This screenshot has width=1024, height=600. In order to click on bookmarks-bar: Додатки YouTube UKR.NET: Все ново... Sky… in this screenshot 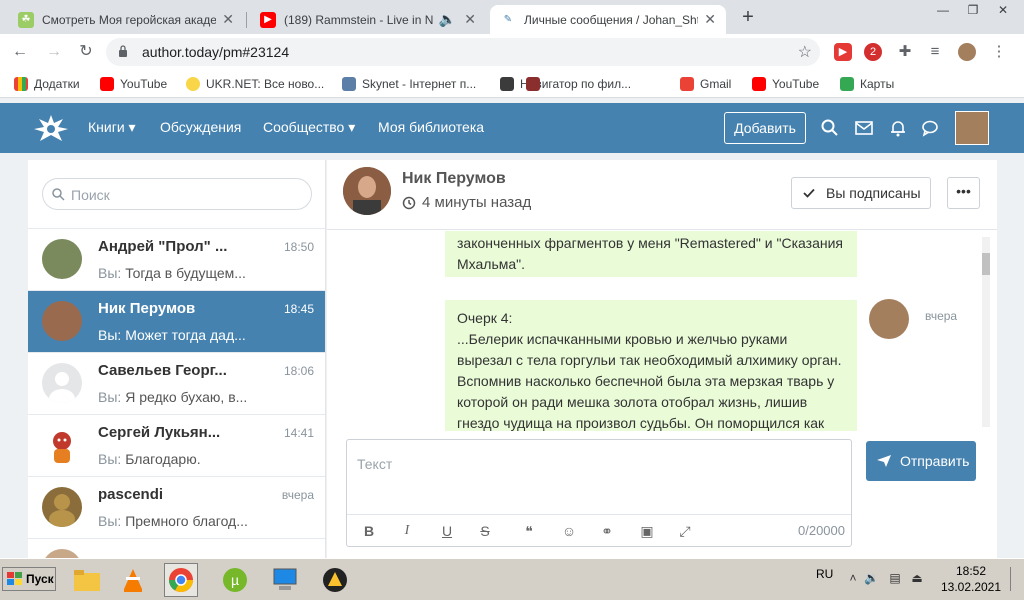, I will do `click(512, 84)`.